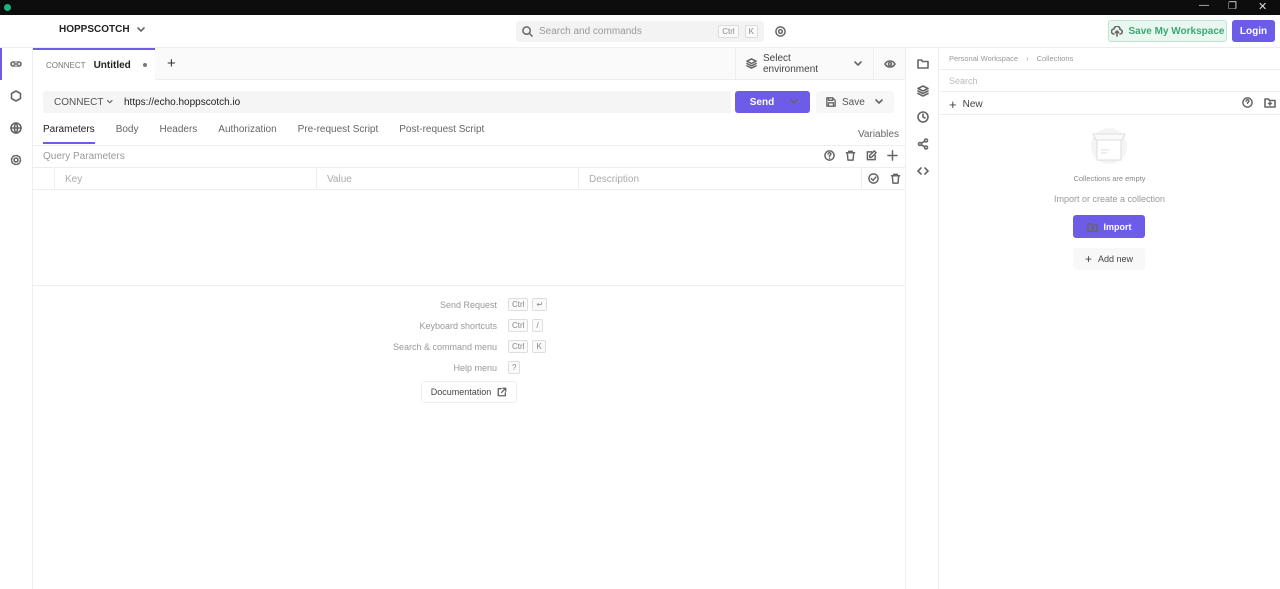 Image resolution: width=1280 pixels, height=589 pixels. Describe the element at coordinates (247, 130) in the screenshot. I see `tab-authorization: Authorization` at that location.